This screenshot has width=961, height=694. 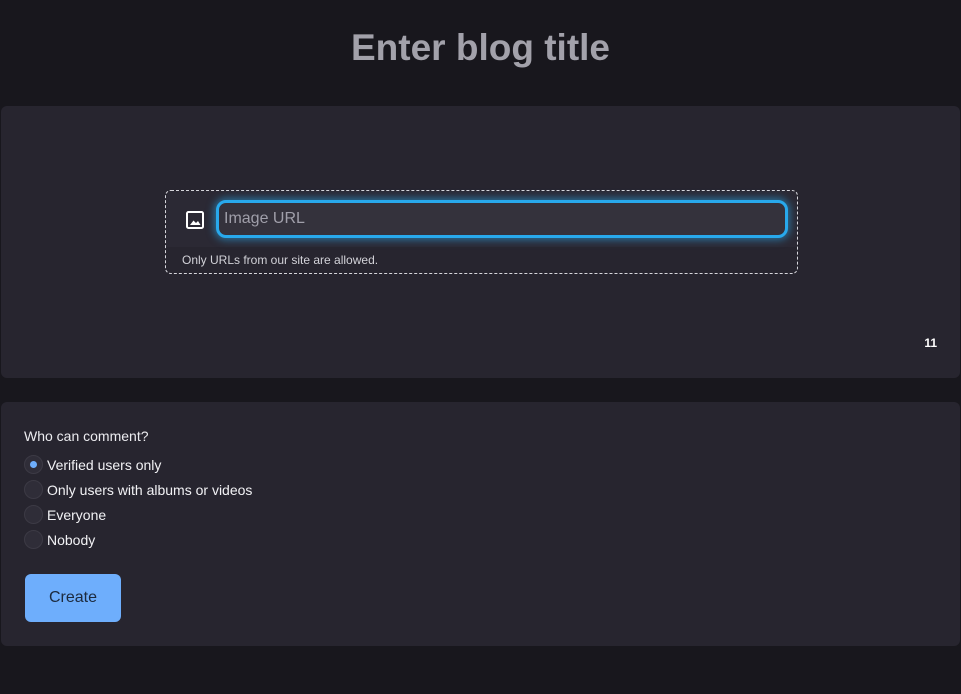 I want to click on option-label: Verified users only, so click(x=104, y=464).